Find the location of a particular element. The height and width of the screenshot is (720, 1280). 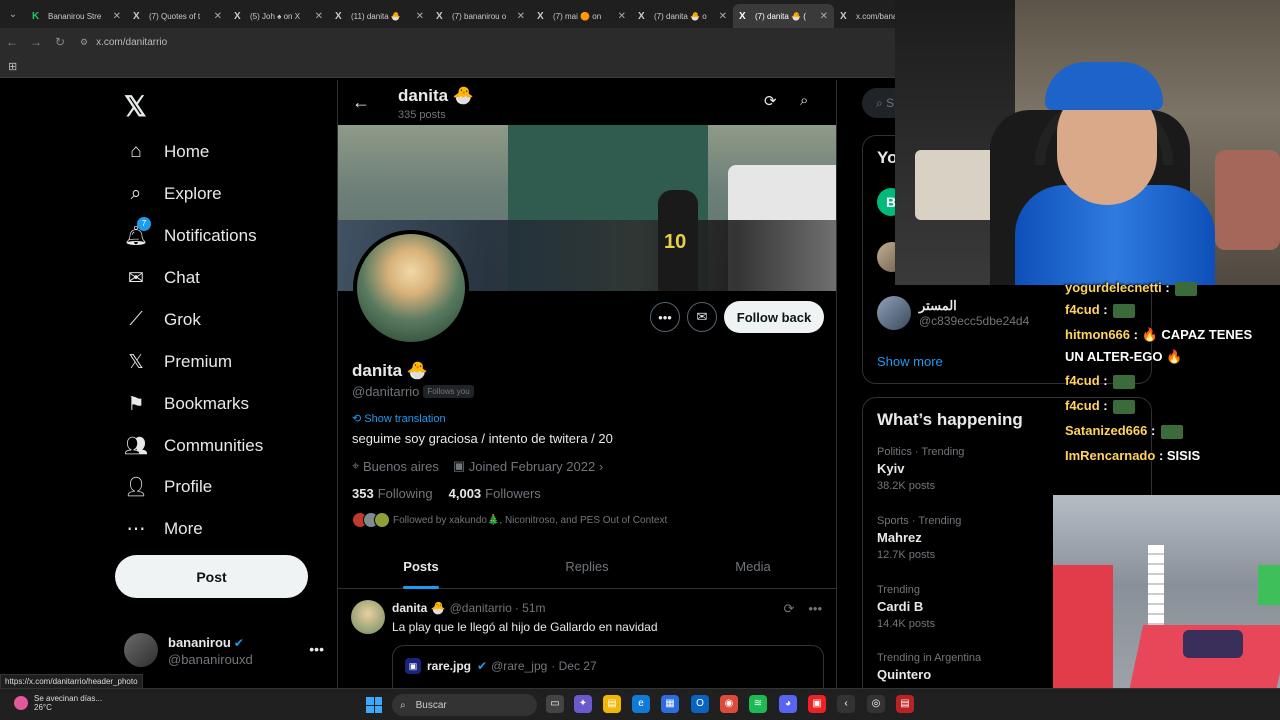

outlook-icon: O is located at coordinates (700, 704).